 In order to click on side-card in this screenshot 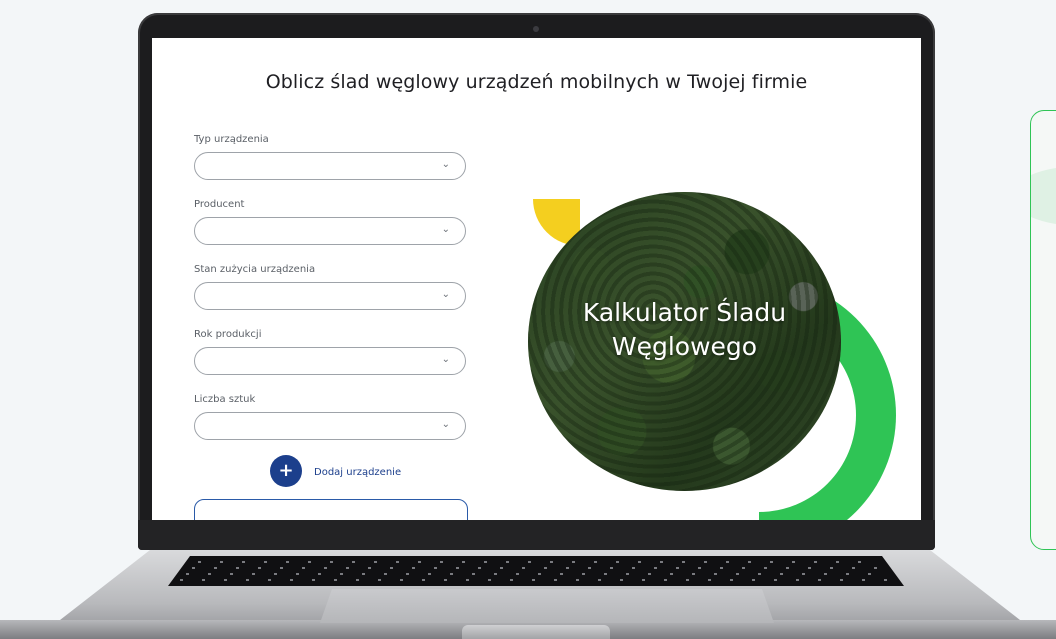, I will do `click(1043, 330)`.